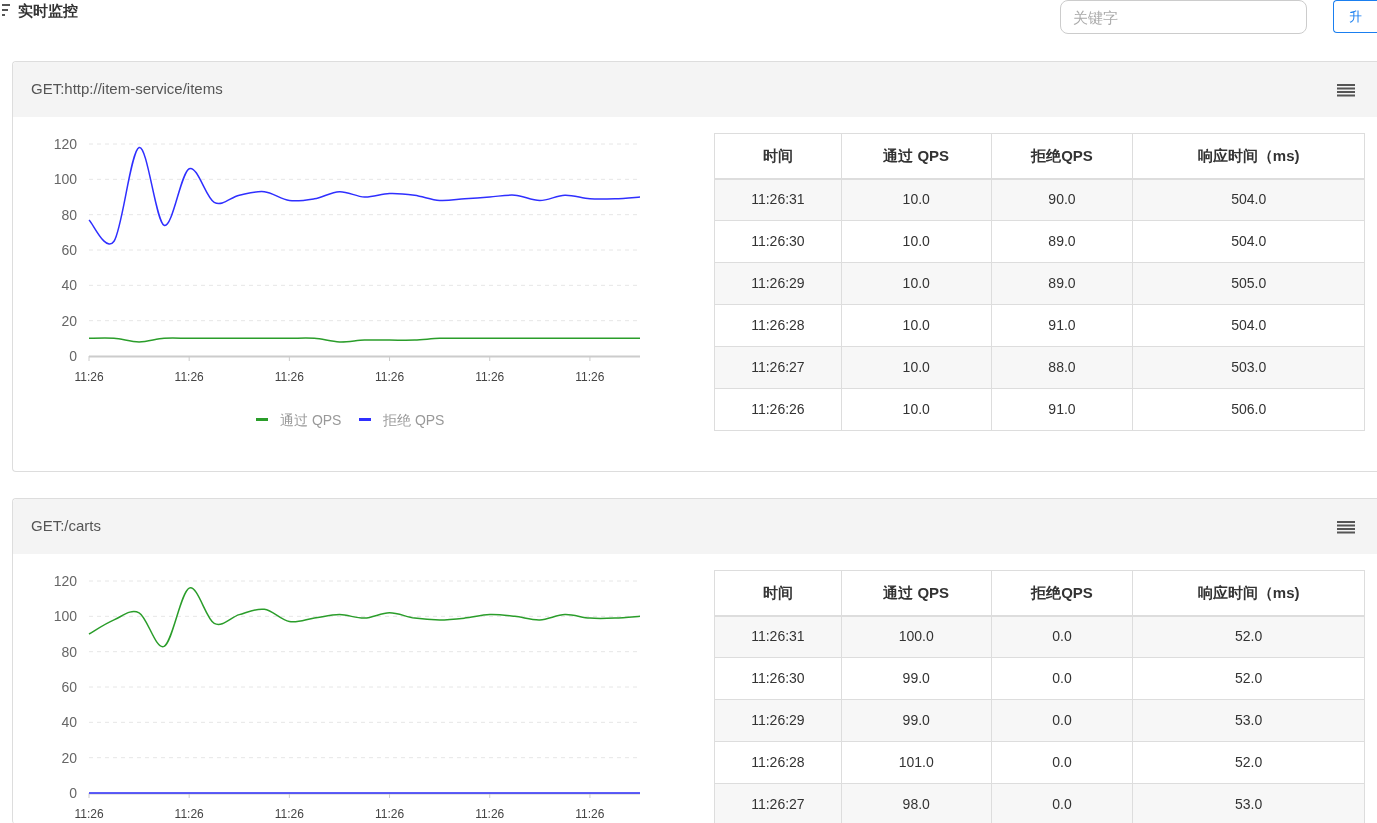  Describe the element at coordinates (1062, 367) in the screenshot. I see `table-cell: 88.0` at that location.